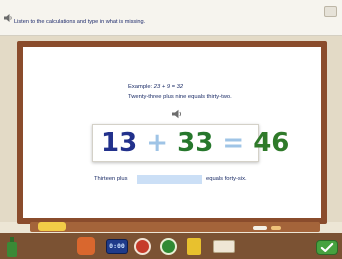  What do you see at coordinates (12, 247) in the screenshot?
I see `glue-bottle-icon` at bounding box center [12, 247].